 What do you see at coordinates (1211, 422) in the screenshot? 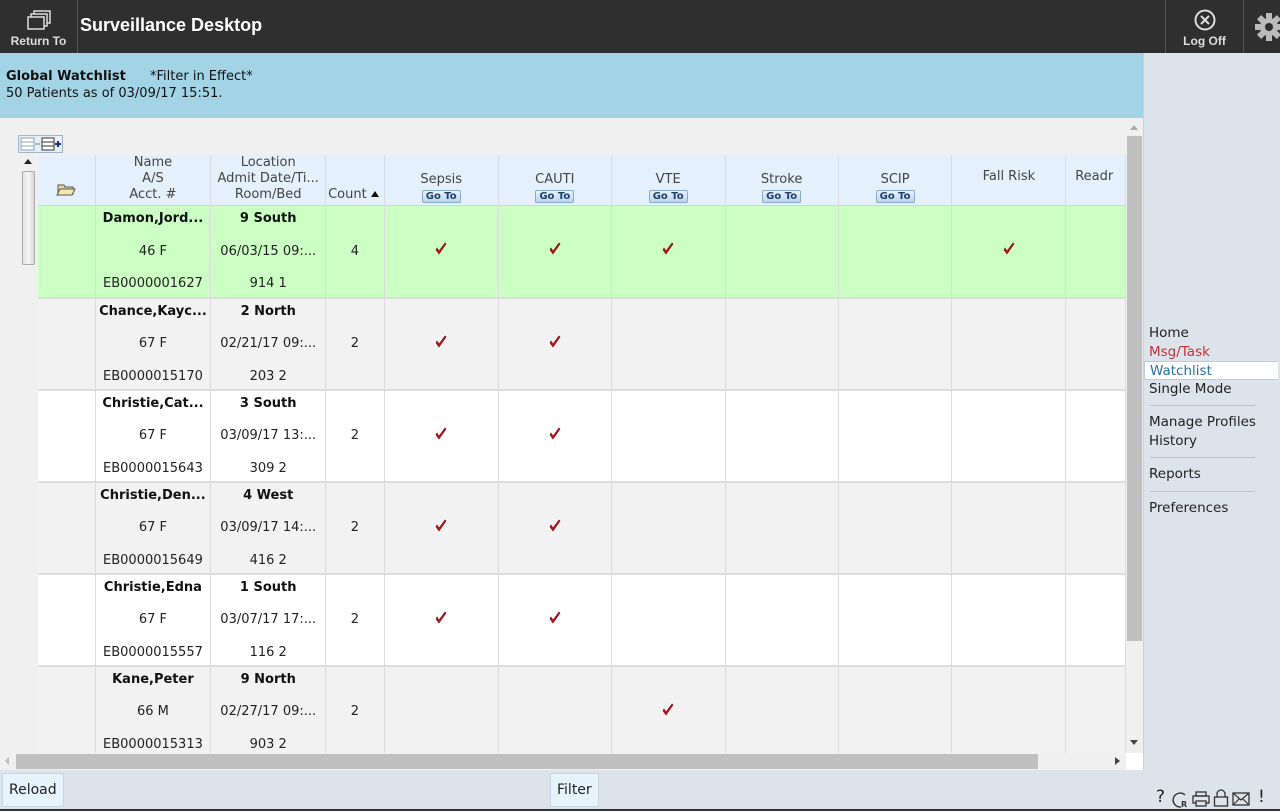
I see `nav-manage-profiles: Manage Profiles` at bounding box center [1211, 422].